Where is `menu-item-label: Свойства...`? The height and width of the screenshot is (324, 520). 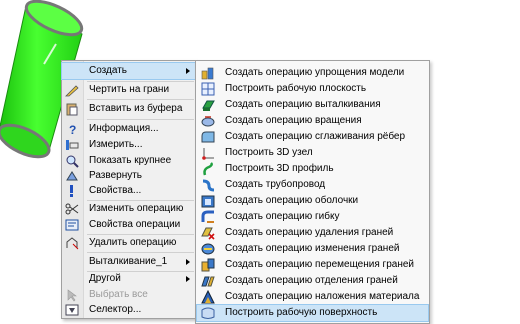 menu-item-label: Свойства... is located at coordinates (115, 190).